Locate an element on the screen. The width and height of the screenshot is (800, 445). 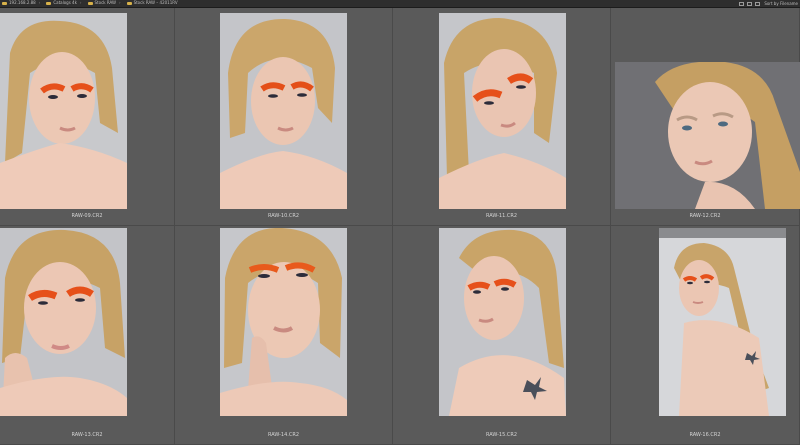
thumbnail-filename: RAW-12.CR2 is located at coordinates (705, 216).